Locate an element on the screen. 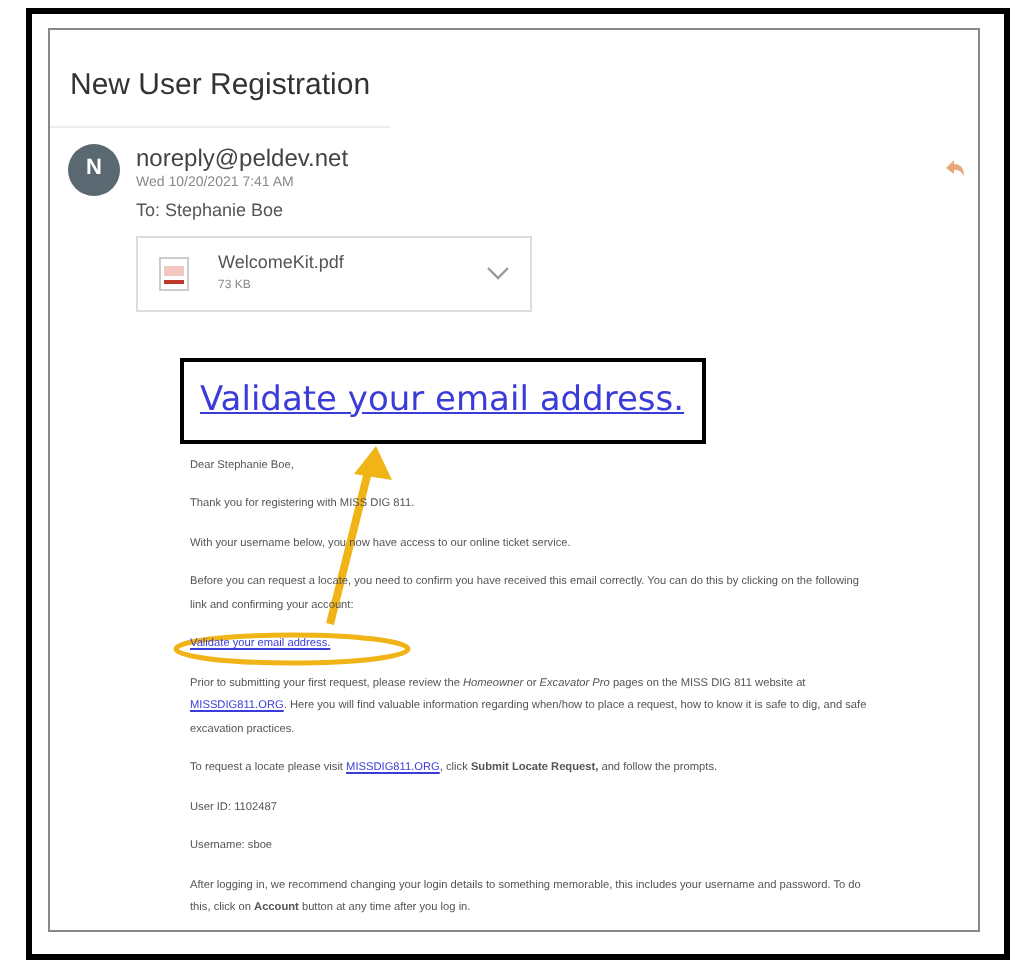  email-subject: New User Registration is located at coordinates (220, 78).